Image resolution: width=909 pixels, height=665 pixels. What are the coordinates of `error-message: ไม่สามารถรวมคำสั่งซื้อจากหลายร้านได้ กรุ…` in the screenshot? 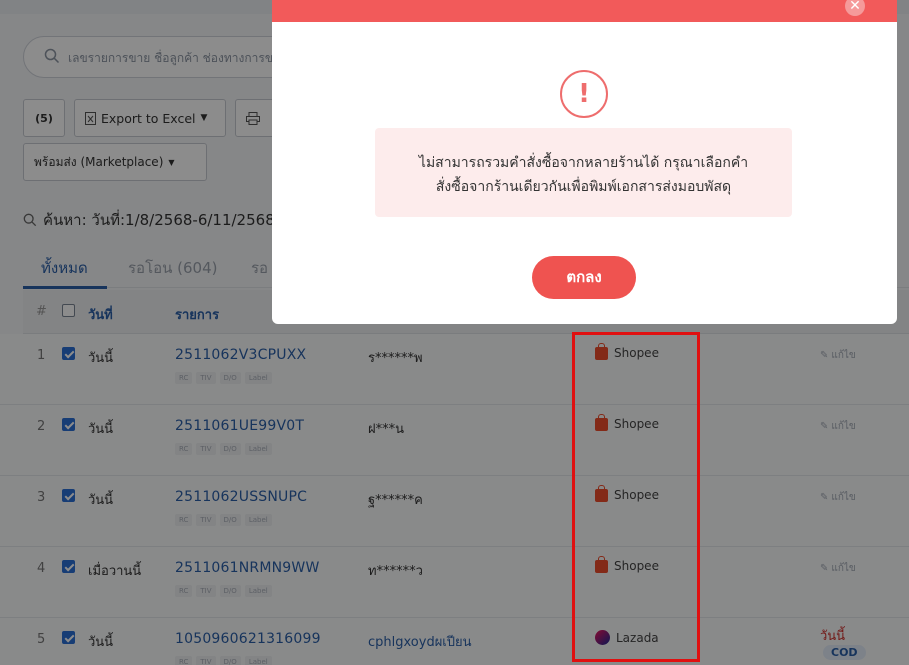 It's located at (583, 172).